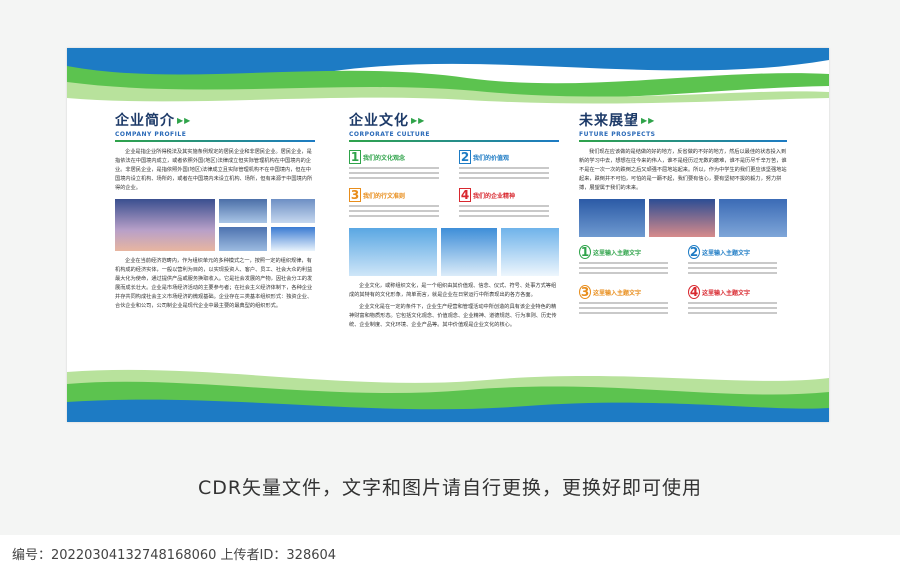 This screenshot has width=900, height=579. What do you see at coordinates (448, 76) in the screenshot?
I see `top-wave-decoration` at bounding box center [448, 76].